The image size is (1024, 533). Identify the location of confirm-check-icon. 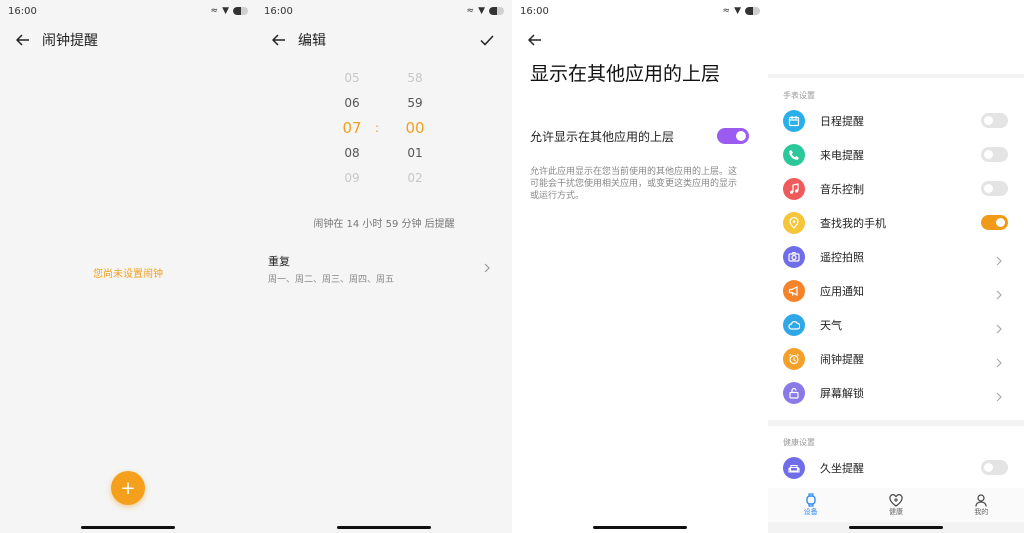
(487, 40).